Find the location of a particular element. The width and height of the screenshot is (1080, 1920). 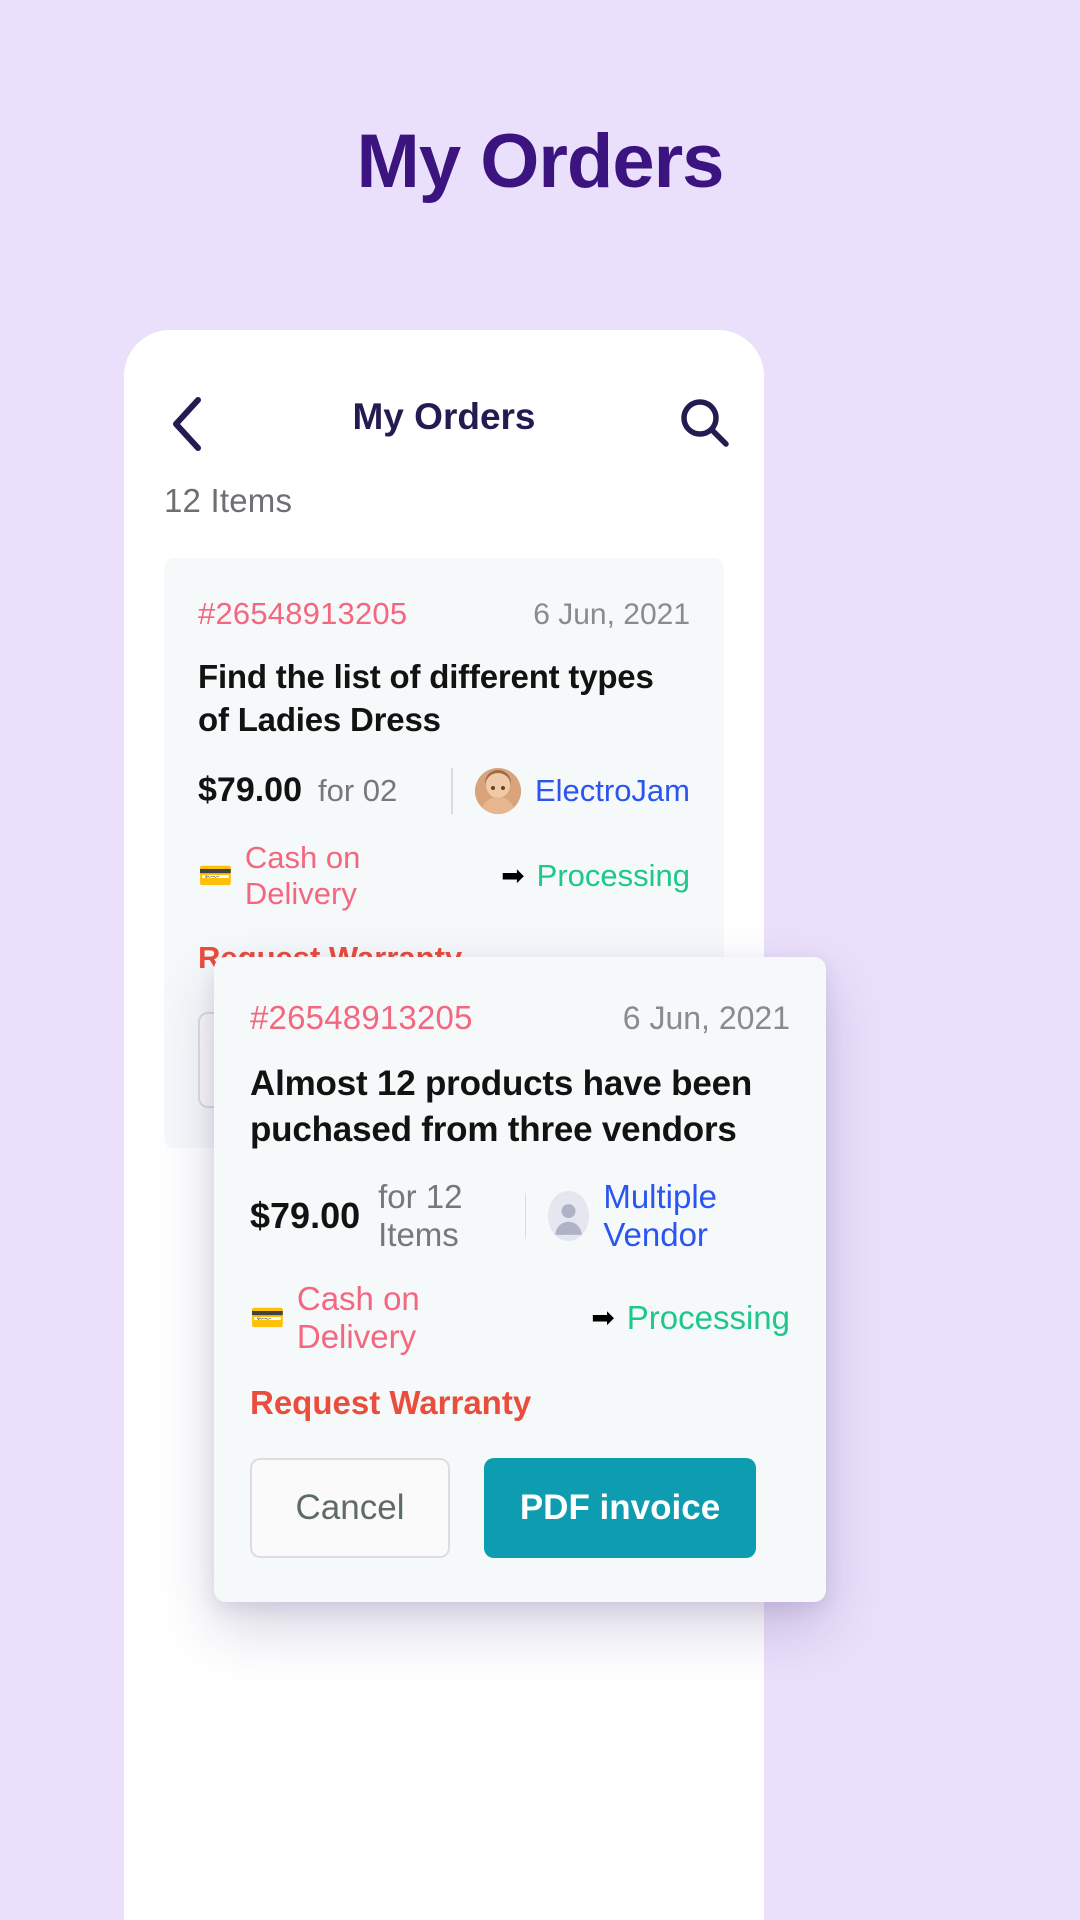

search-icon is located at coordinates (704, 424).